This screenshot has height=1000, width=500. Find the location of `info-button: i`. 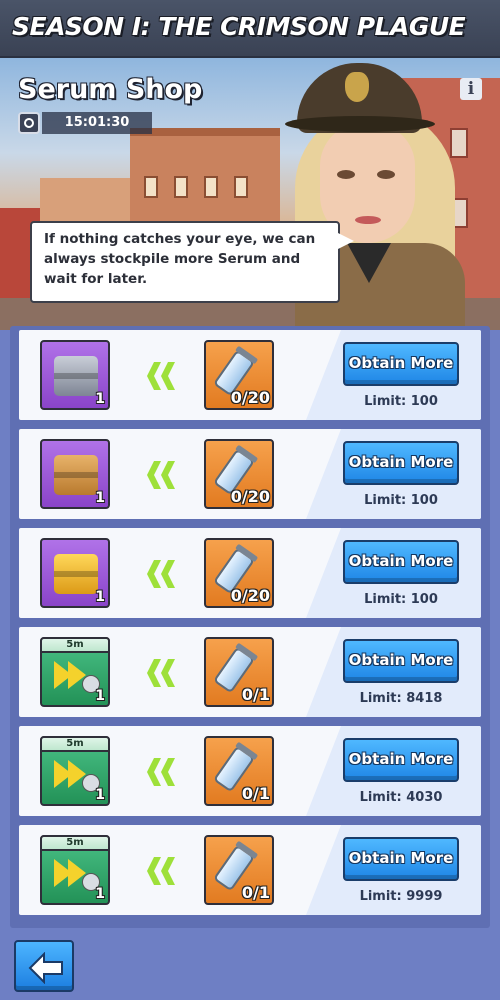

info-button: i is located at coordinates (471, 89).